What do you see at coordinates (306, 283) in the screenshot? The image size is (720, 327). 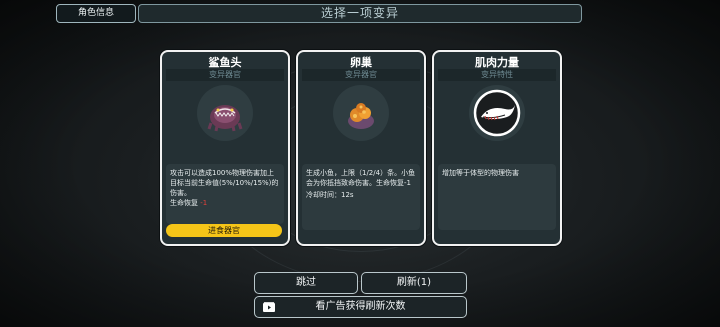 I see `skip-button: 跳过` at bounding box center [306, 283].